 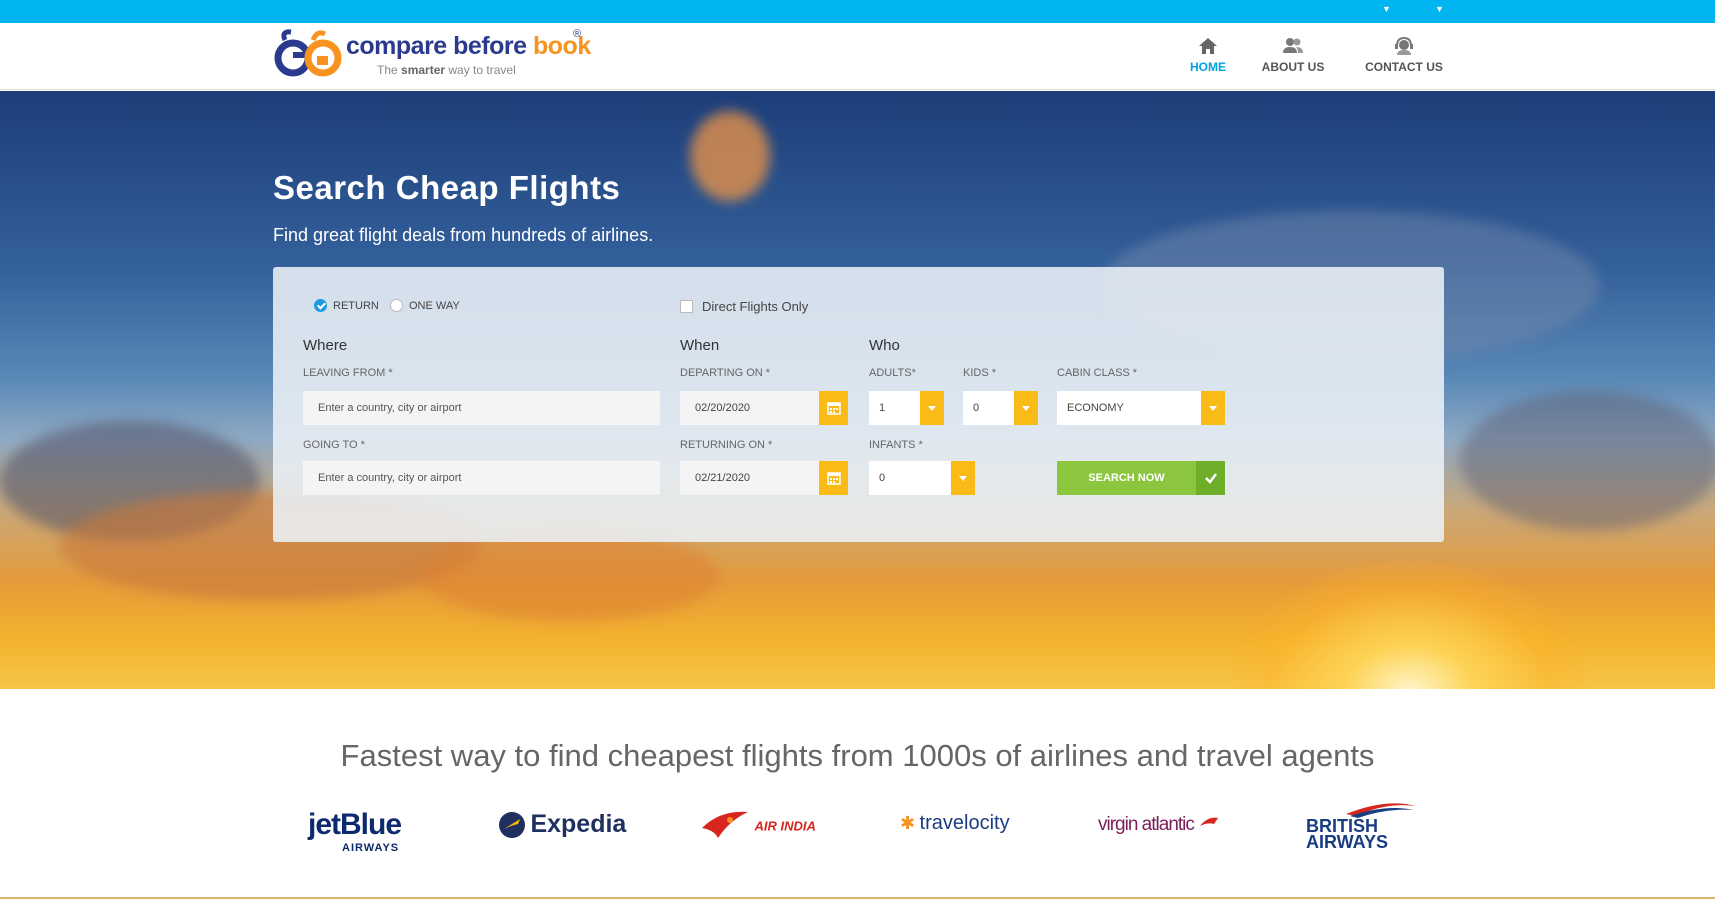 I want to click on trip-oneway-option: ONE WAY, so click(x=425, y=305).